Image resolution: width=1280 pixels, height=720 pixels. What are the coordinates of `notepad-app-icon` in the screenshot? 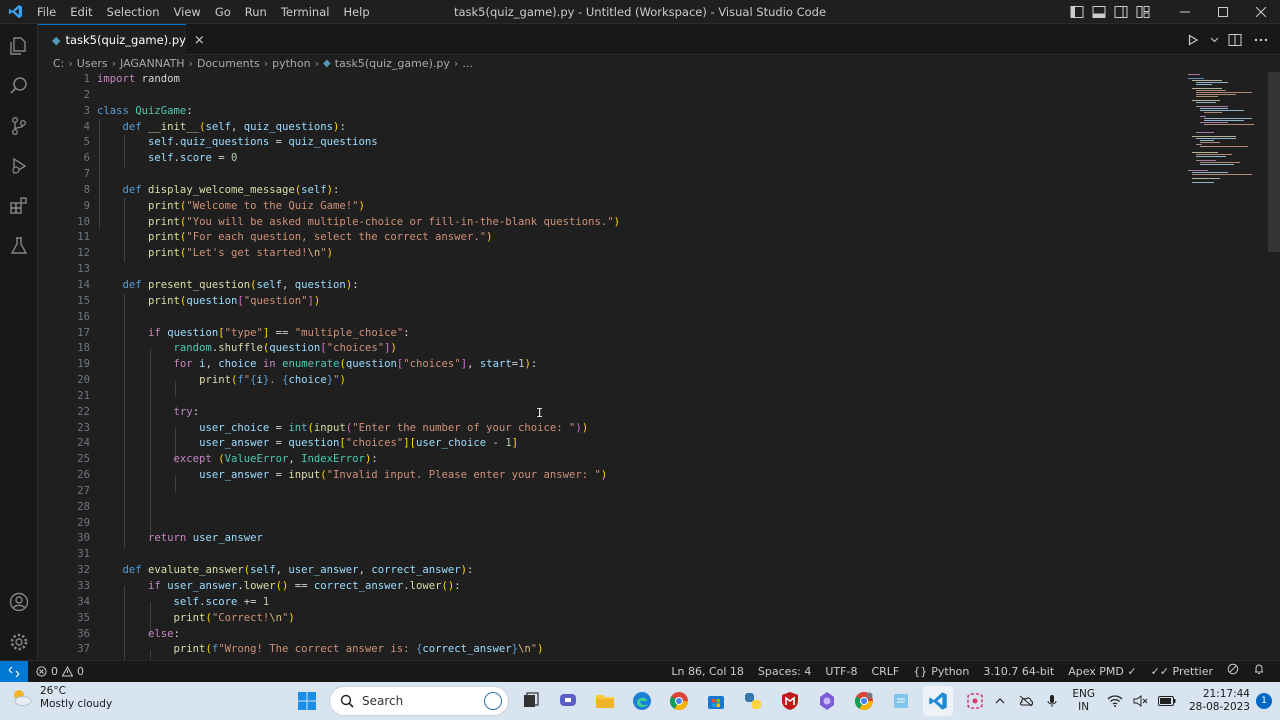 It's located at (901, 701).